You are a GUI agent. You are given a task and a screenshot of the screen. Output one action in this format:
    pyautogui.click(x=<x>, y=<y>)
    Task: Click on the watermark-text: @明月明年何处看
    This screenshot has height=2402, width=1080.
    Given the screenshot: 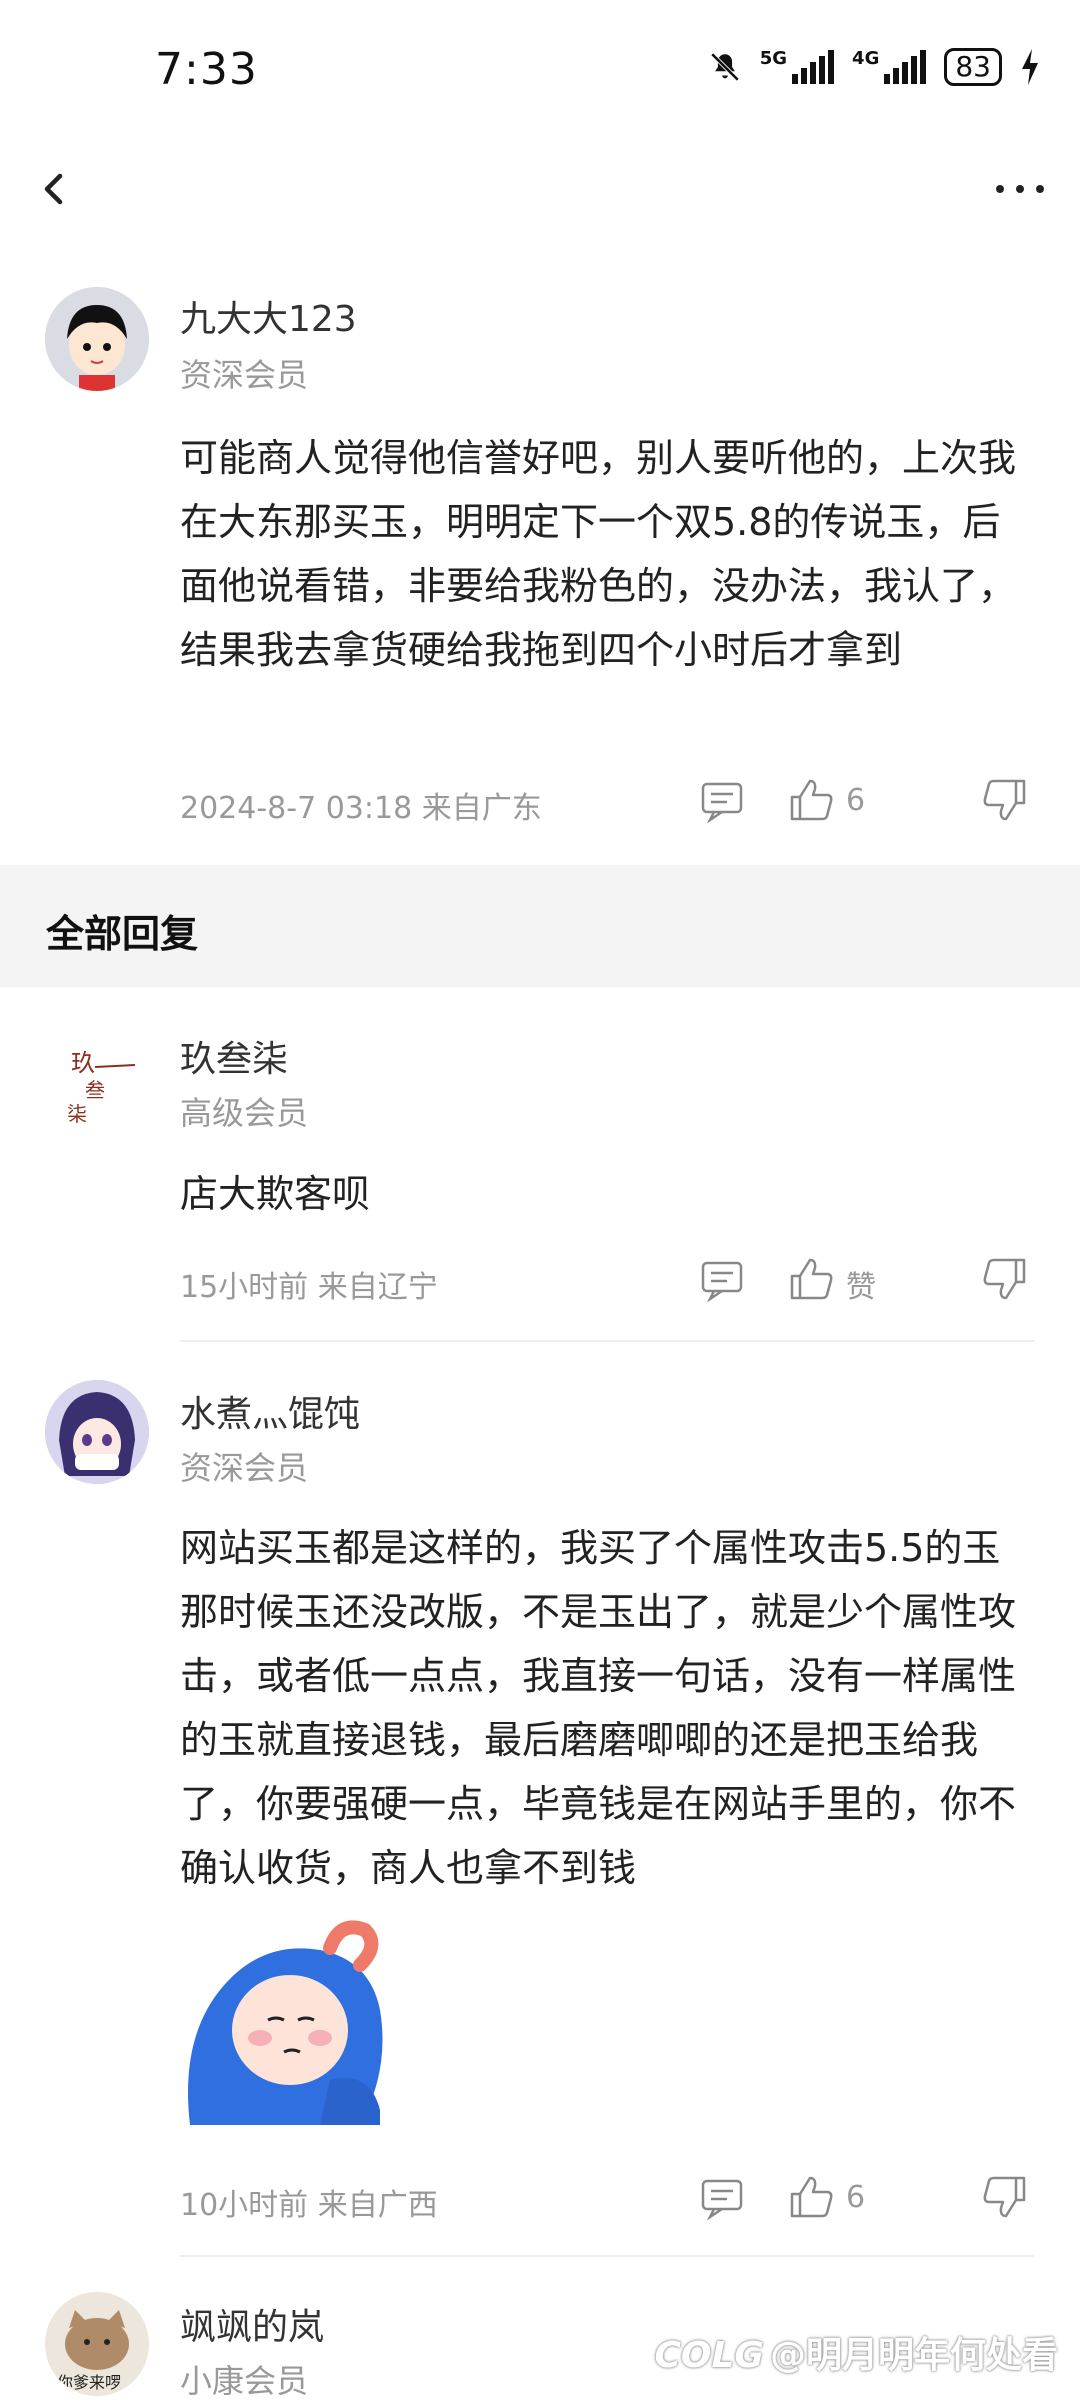 What is the action you would take?
    pyautogui.click(x=913, y=2355)
    